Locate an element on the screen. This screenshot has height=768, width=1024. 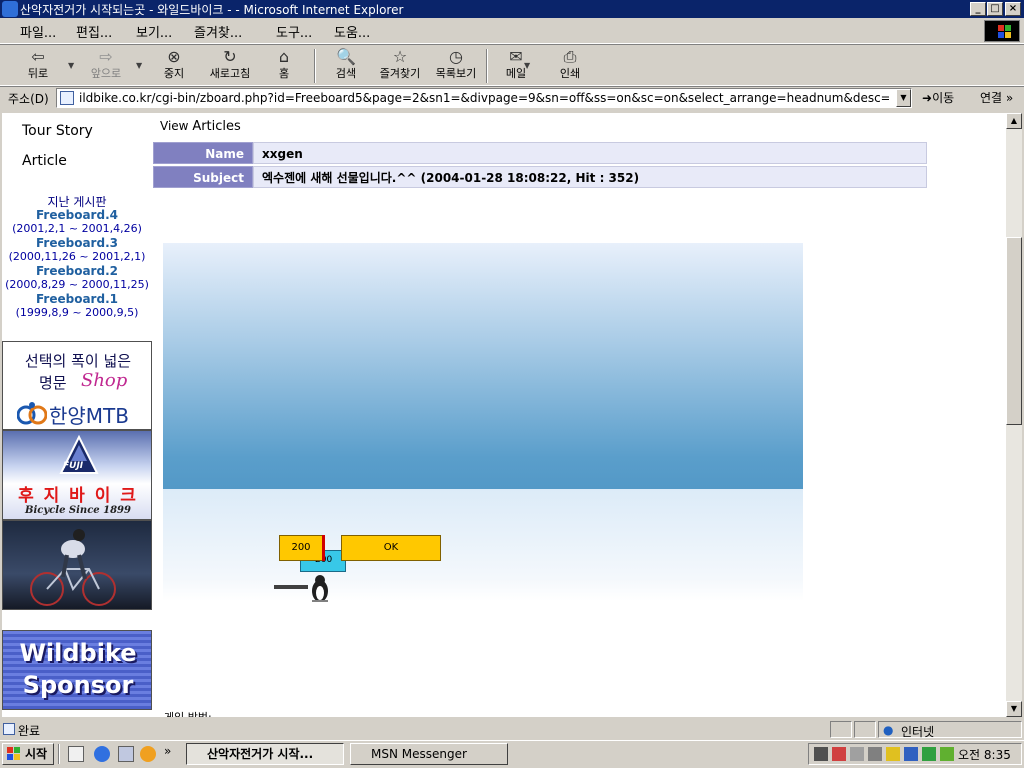
past-board-link: Freeboard.2 is located at coordinates (77, 271).